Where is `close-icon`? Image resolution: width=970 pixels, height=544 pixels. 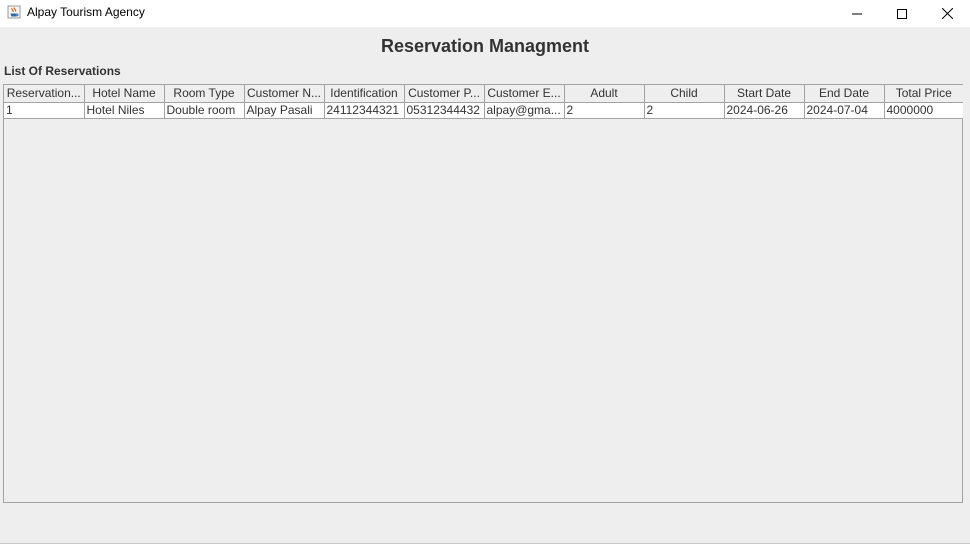 close-icon is located at coordinates (947, 13).